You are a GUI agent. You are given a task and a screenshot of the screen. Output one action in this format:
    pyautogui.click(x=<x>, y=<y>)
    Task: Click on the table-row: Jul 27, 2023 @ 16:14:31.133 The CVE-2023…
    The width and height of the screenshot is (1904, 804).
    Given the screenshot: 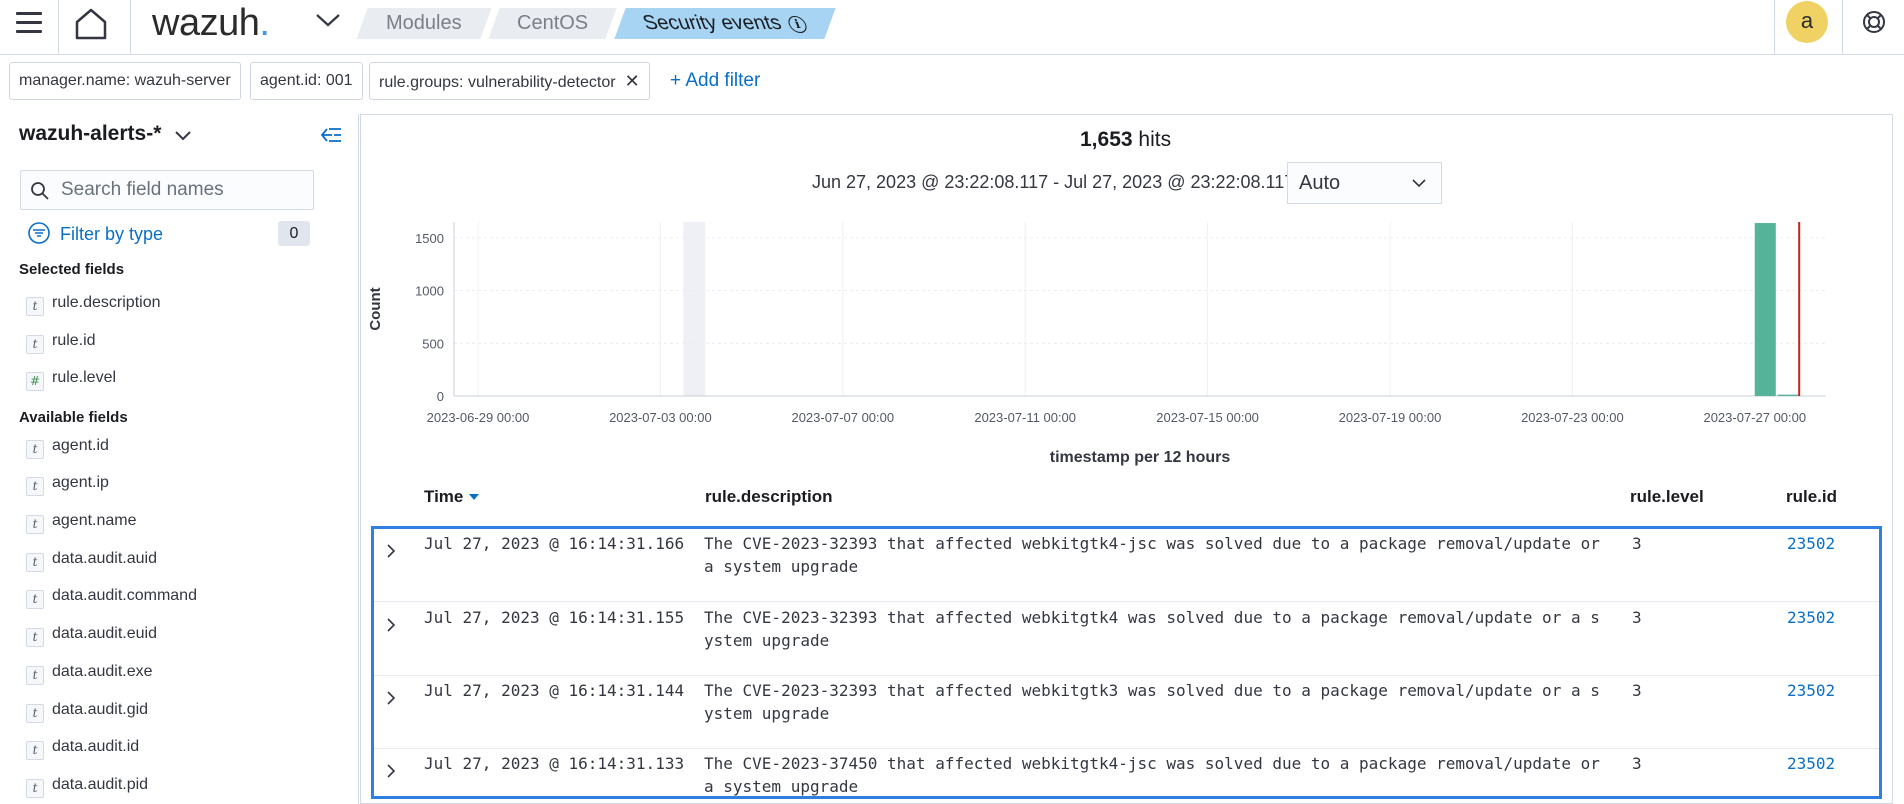 What is the action you would take?
    pyautogui.click(x=1126, y=776)
    